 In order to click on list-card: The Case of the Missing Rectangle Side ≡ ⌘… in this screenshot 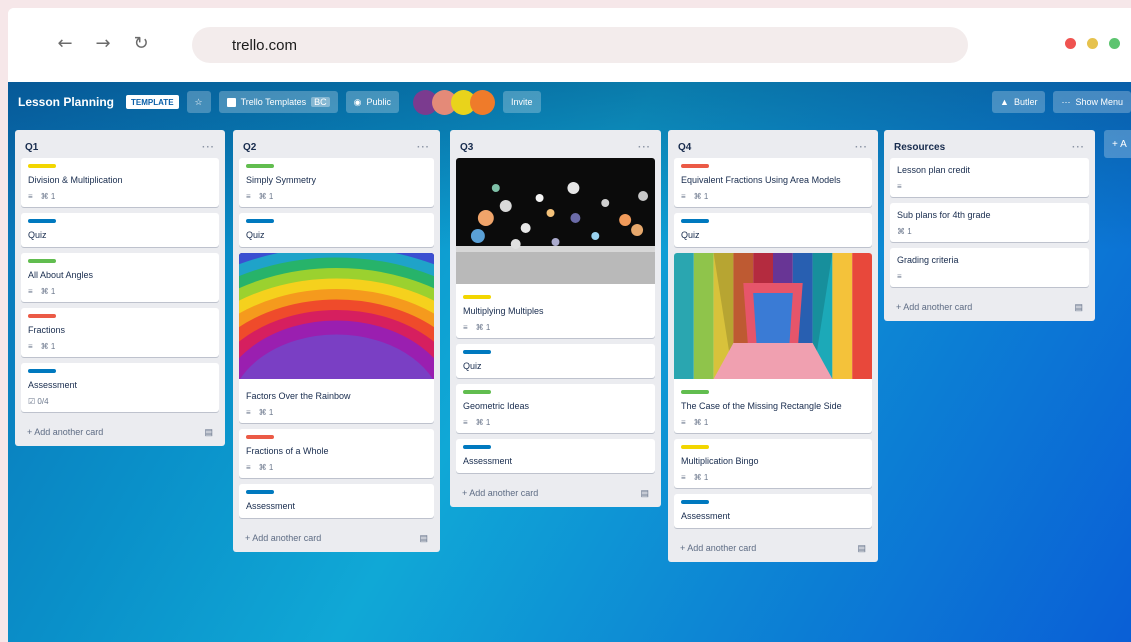, I will do `click(773, 343)`.